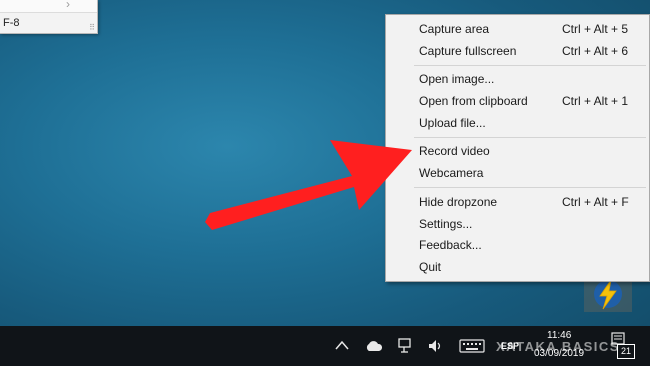 The width and height of the screenshot is (650, 366). What do you see at coordinates (342, 345) in the screenshot?
I see `chevron-up-icon` at bounding box center [342, 345].